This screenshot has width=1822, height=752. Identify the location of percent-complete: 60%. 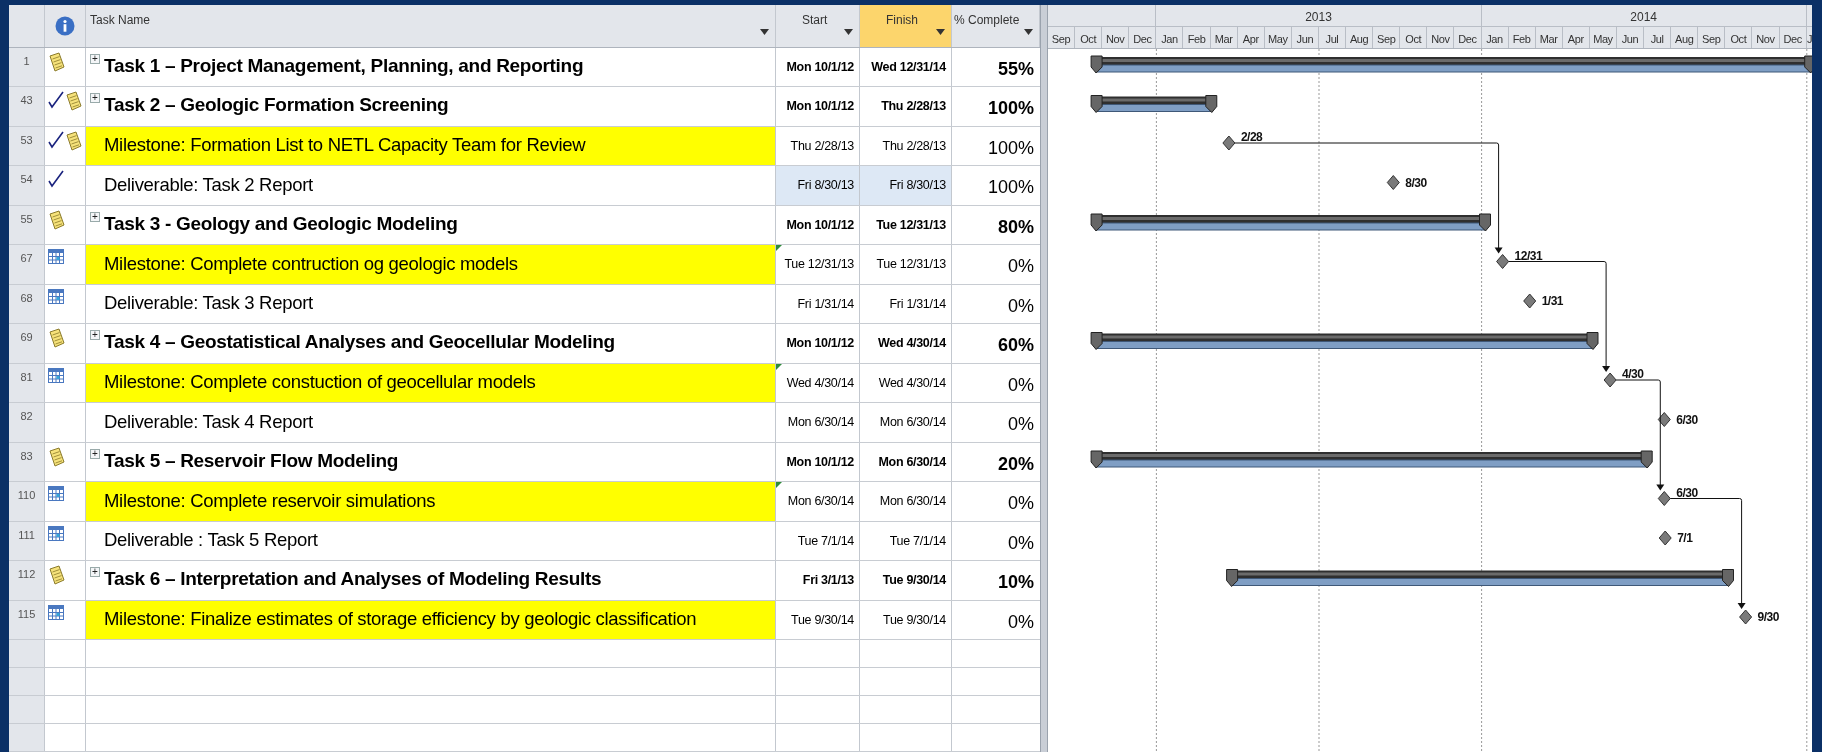
(1015, 345).